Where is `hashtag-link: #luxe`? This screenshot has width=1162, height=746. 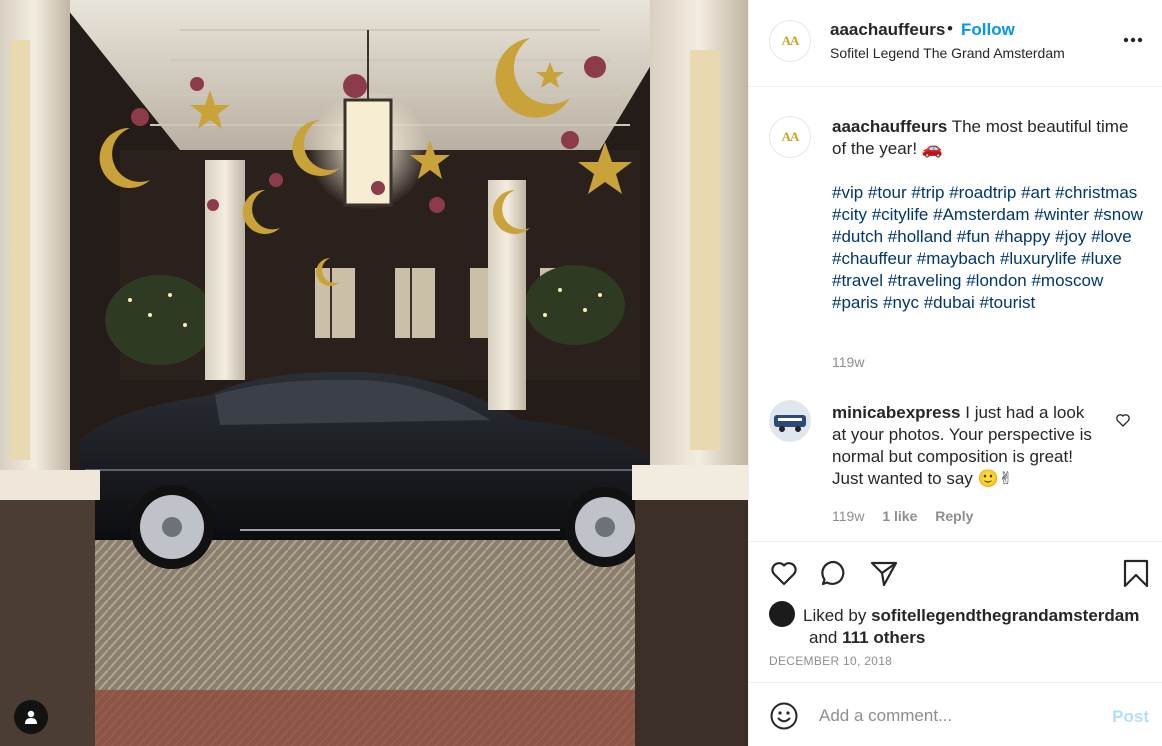 hashtag-link: #luxe is located at coordinates (1101, 258).